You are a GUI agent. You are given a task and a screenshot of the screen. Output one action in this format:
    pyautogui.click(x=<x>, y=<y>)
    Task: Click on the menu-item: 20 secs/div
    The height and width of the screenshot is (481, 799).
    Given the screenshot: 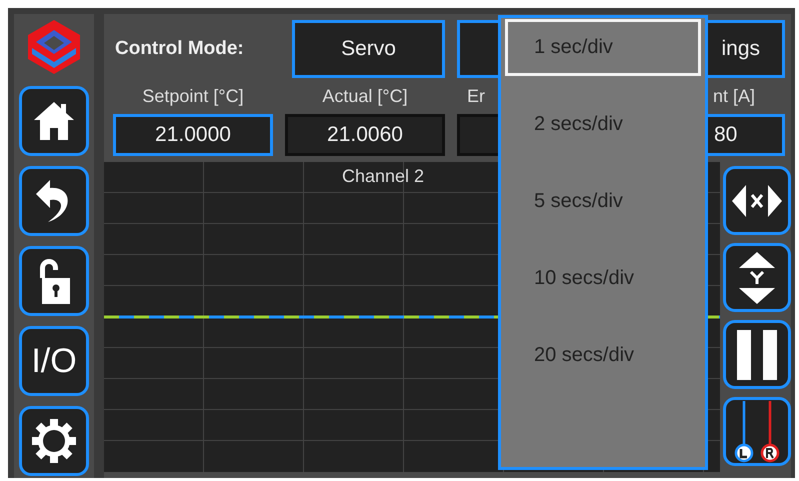 What is the action you would take?
    pyautogui.click(x=603, y=355)
    